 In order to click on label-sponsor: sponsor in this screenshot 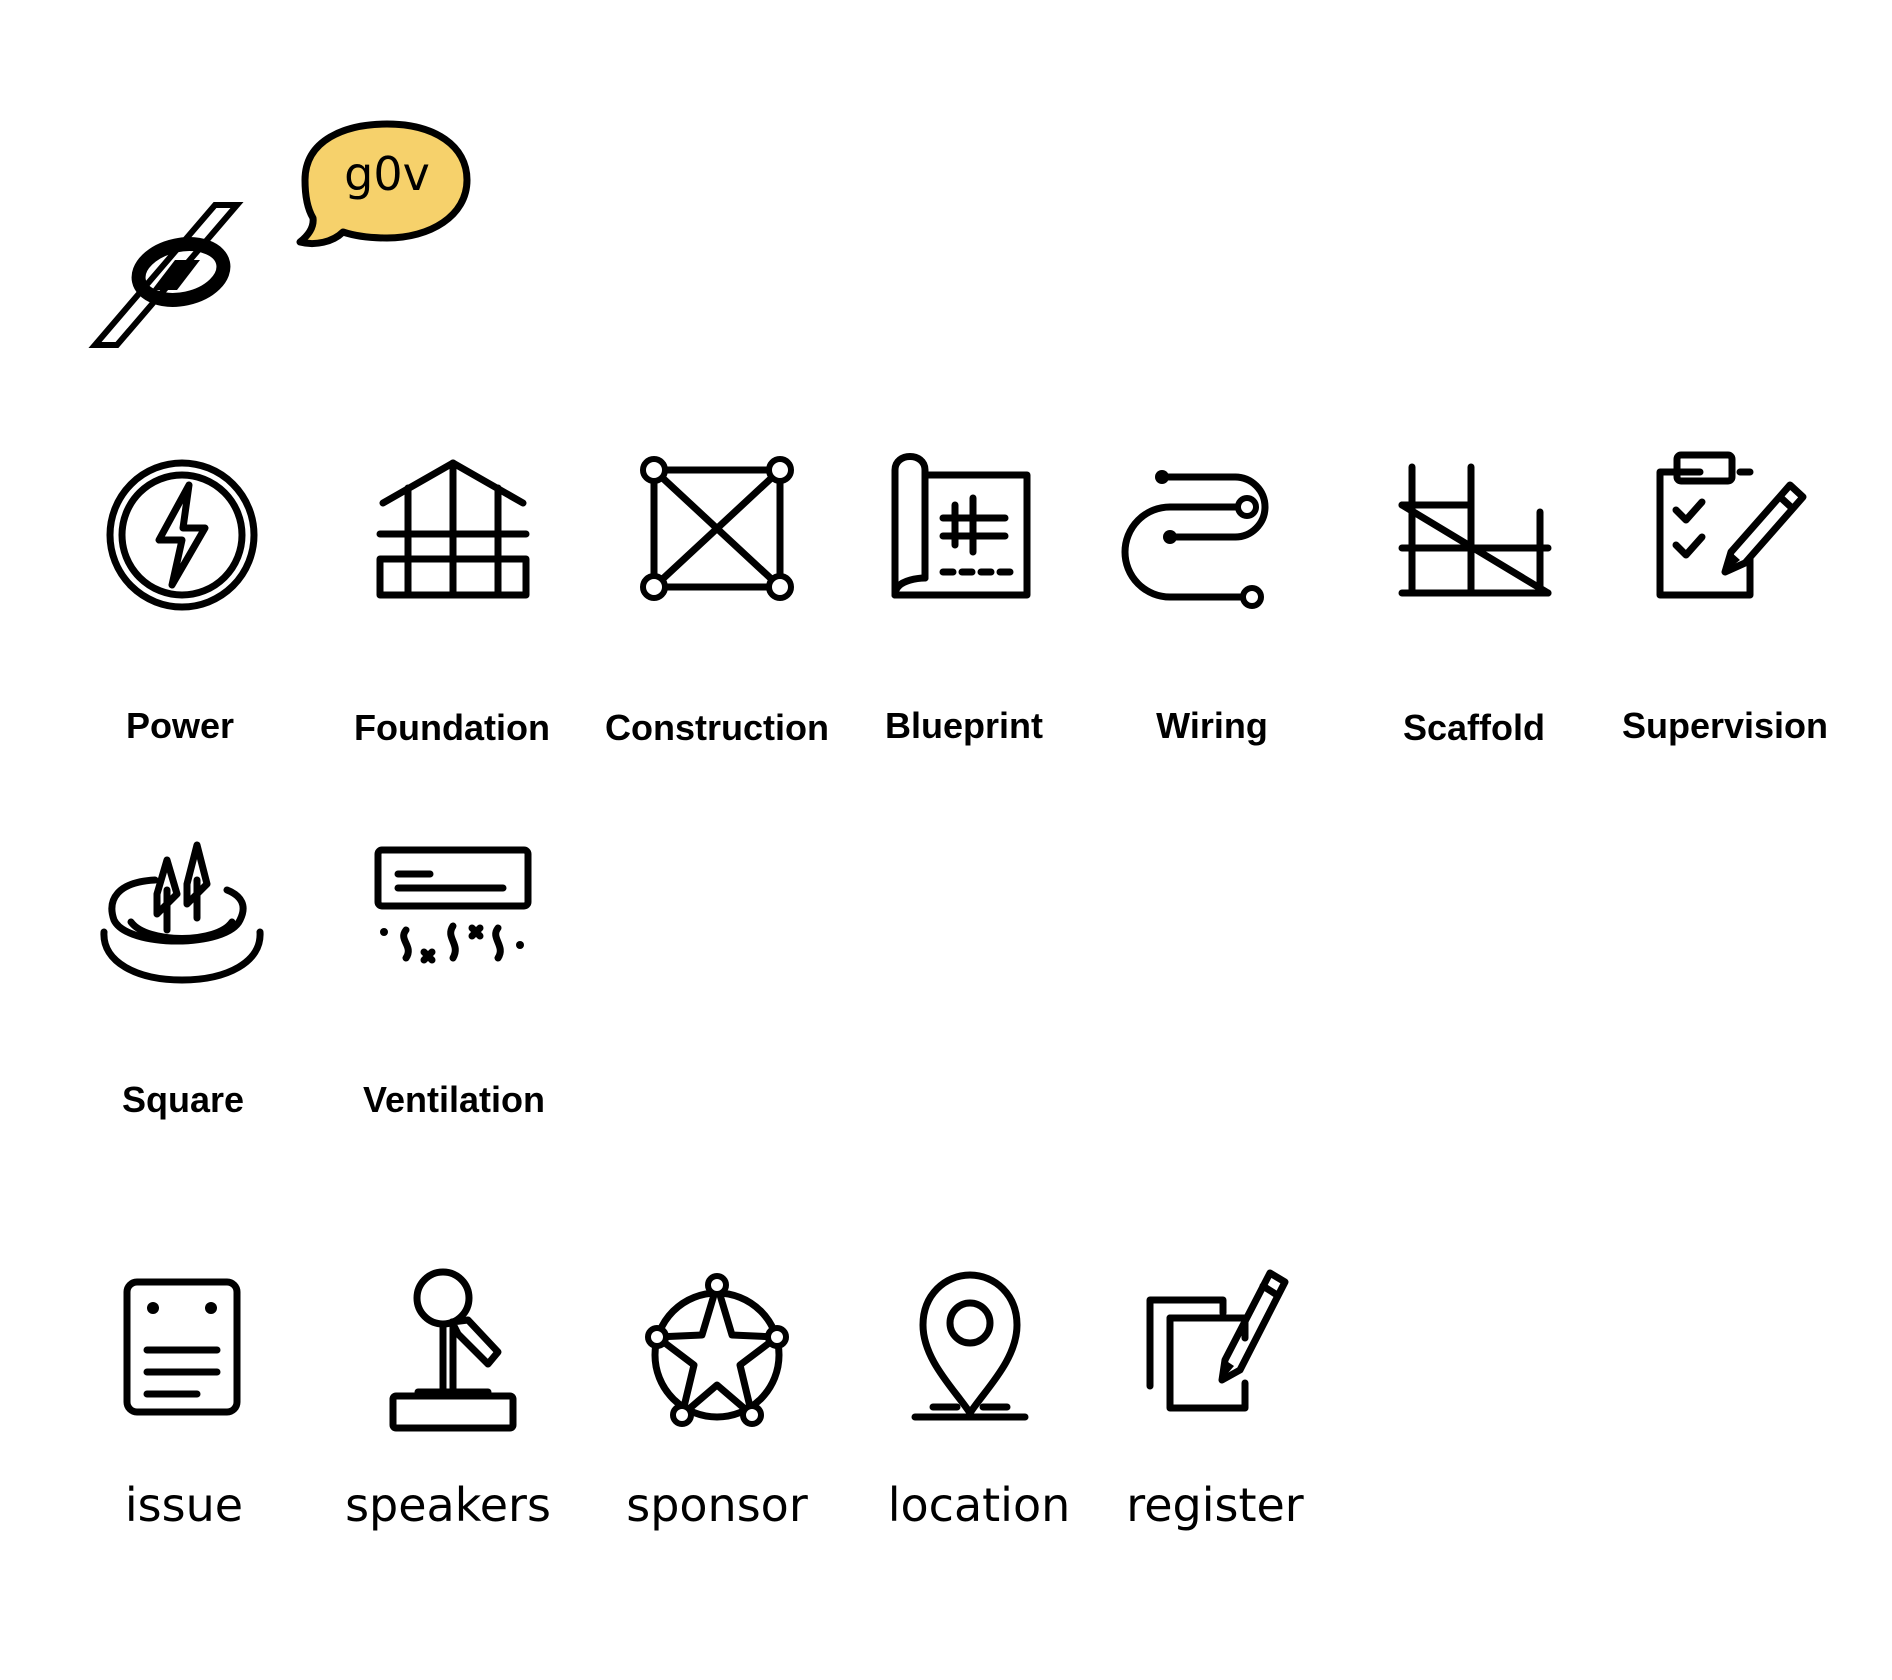, I will do `click(717, 1505)`.